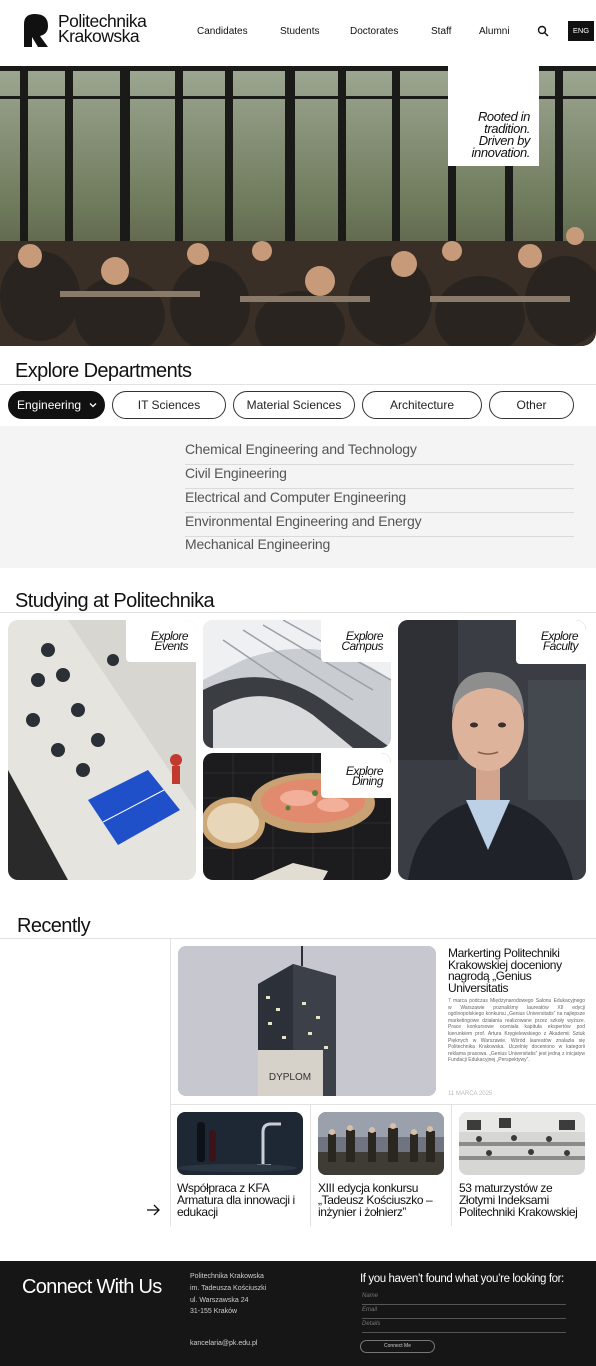 Image resolution: width=596 pixels, height=1366 pixels. Describe the element at coordinates (222, 31) in the screenshot. I see `nav-candidates: Candidates` at that location.